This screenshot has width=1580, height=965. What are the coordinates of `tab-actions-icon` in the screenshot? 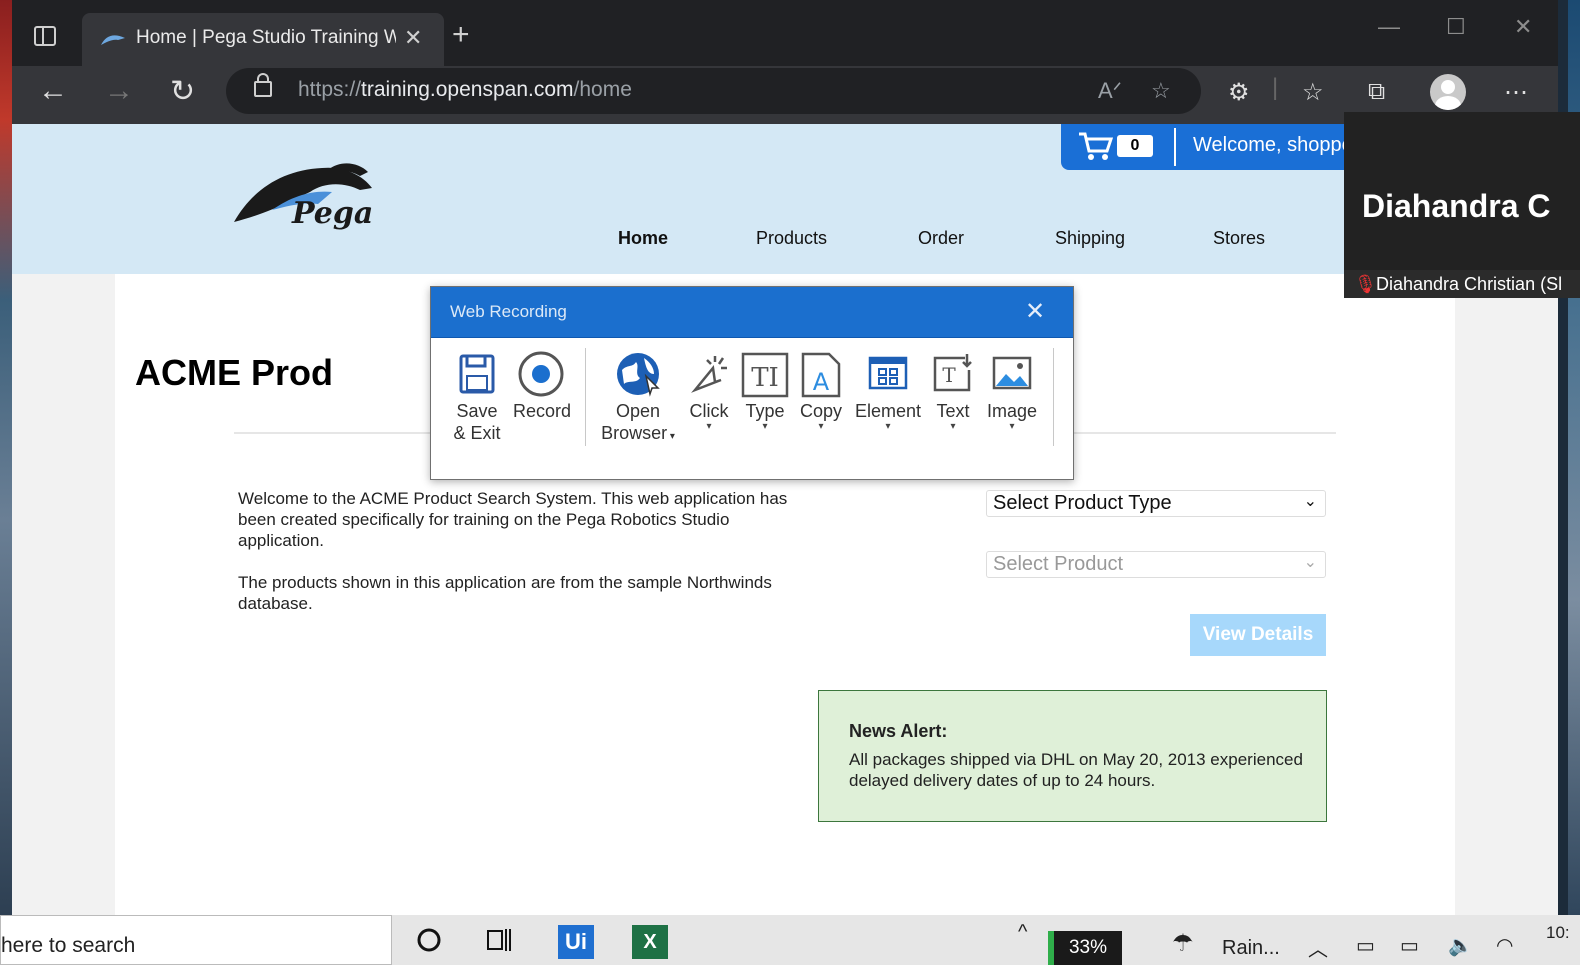 It's located at (45, 36).